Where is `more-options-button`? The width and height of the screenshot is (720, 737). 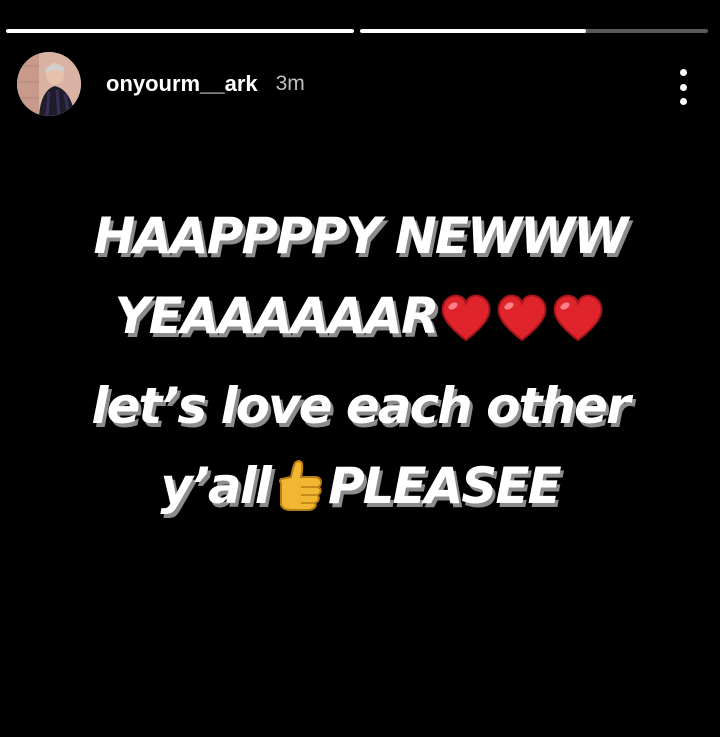 more-options-button is located at coordinates (683, 87).